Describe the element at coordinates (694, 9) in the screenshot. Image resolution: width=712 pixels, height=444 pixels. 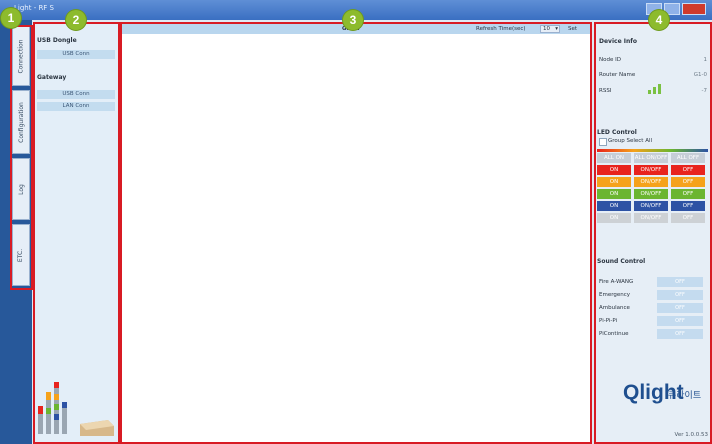
I see `close-button` at that location.